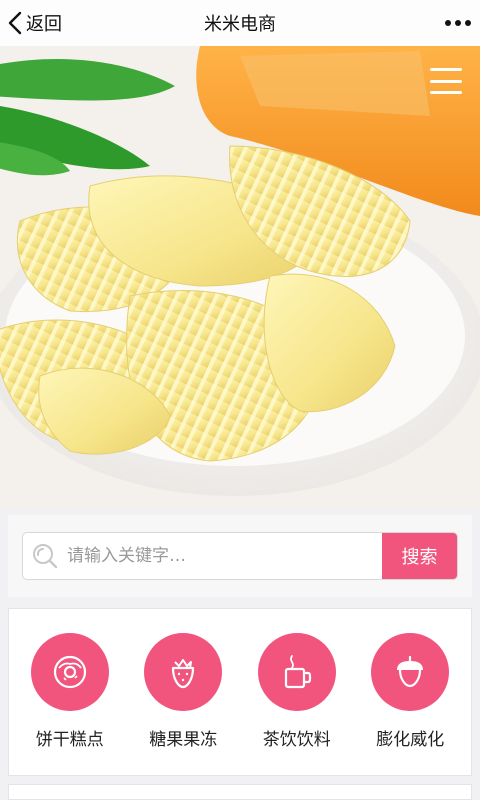 The width and height of the screenshot is (480, 800). I want to click on acorn-icon, so click(410, 672).